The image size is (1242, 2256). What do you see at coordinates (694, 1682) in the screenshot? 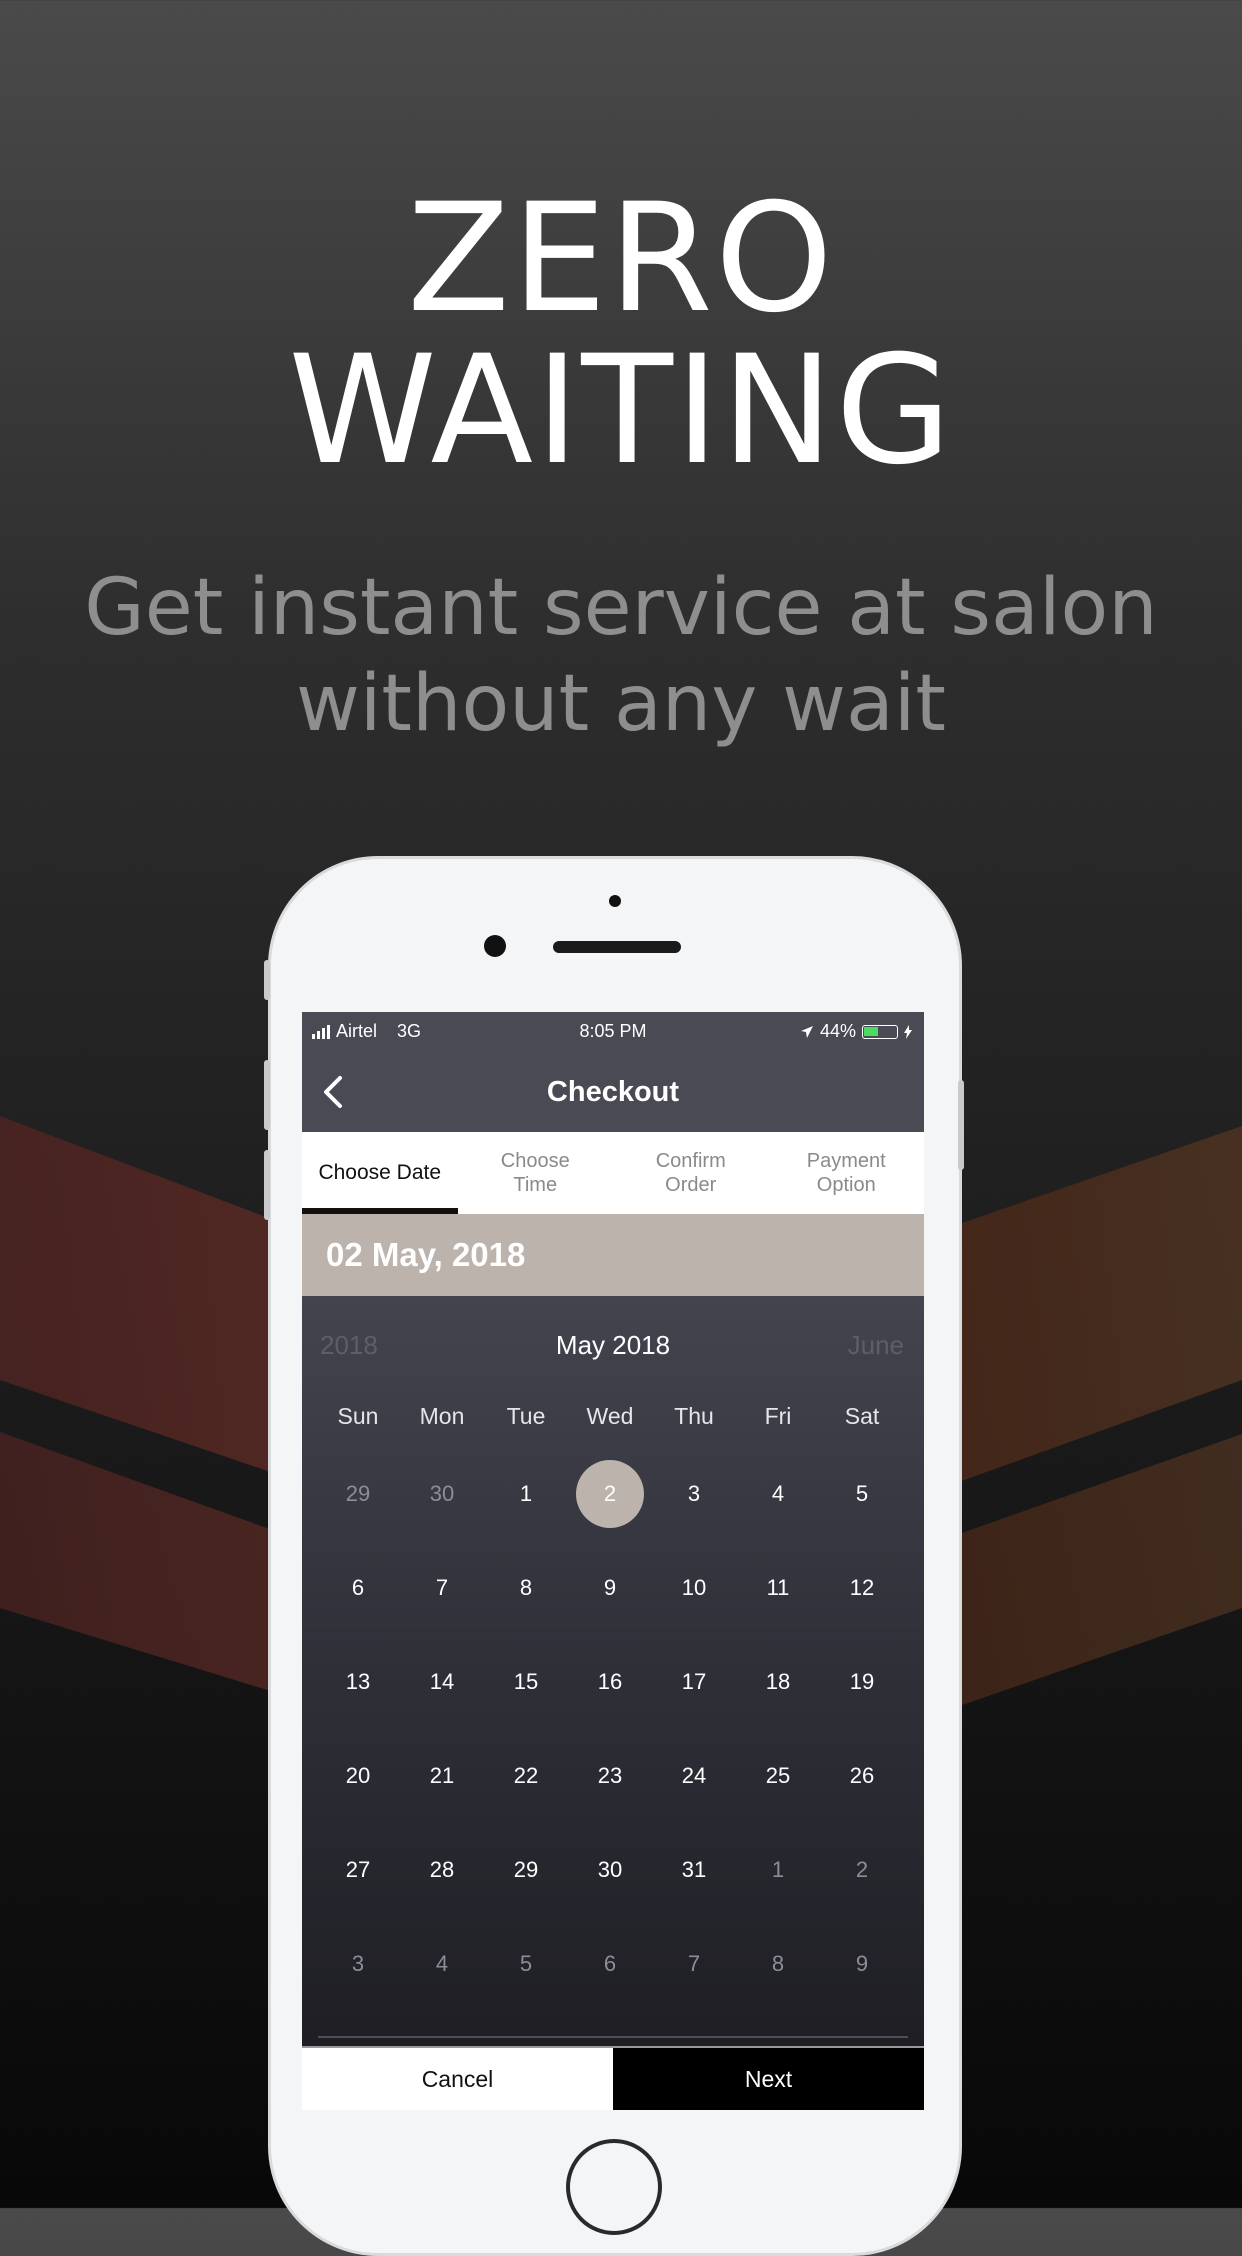
I see `calendar-day: 17` at bounding box center [694, 1682].